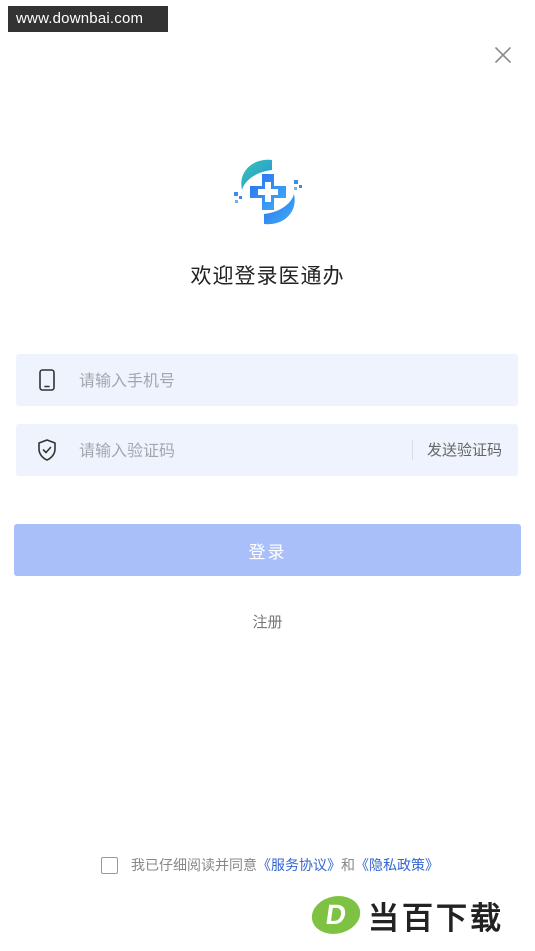 This screenshot has height=951, width=535. Describe the element at coordinates (397, 865) in the screenshot. I see `privacy-policy-link: 《隐私政策》` at that location.